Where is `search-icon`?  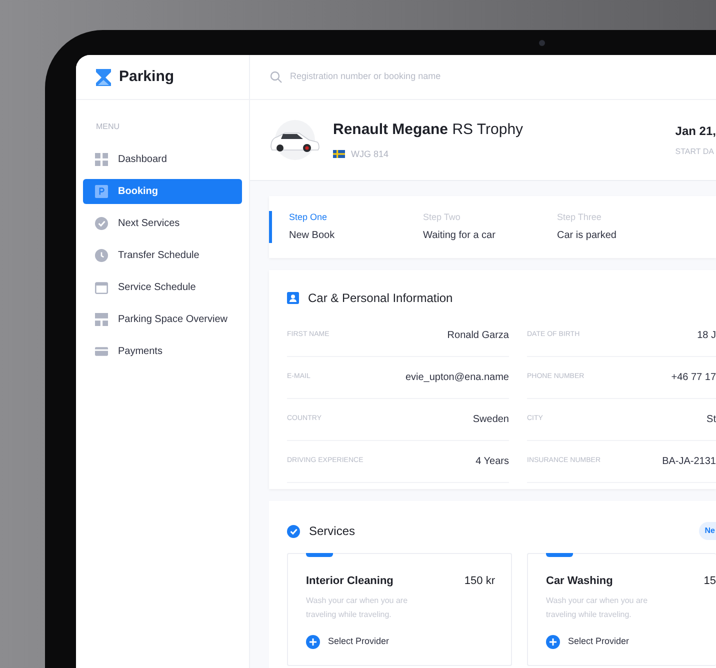
search-icon is located at coordinates (276, 77).